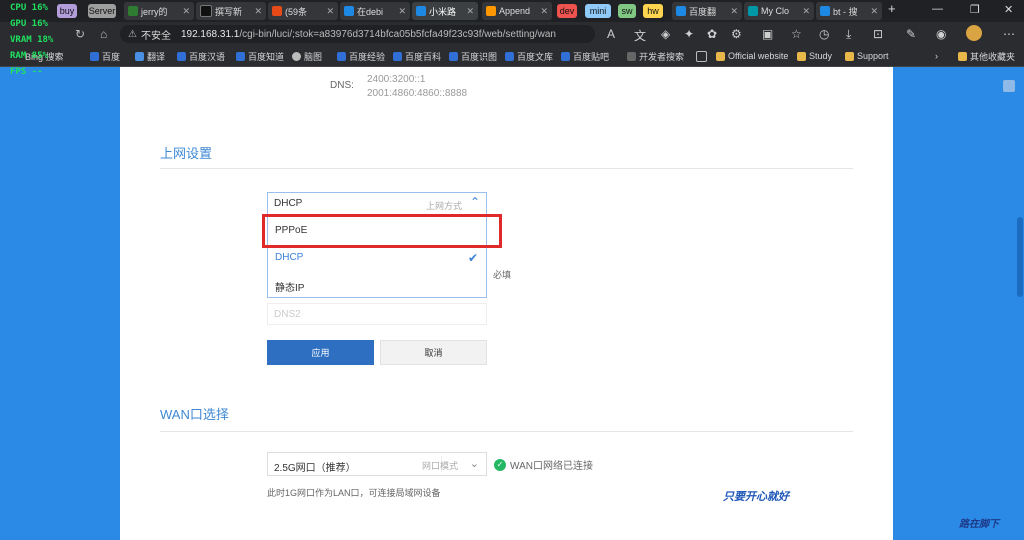  What do you see at coordinates (1009, 86) in the screenshot?
I see `sidebar-icon` at bounding box center [1009, 86].